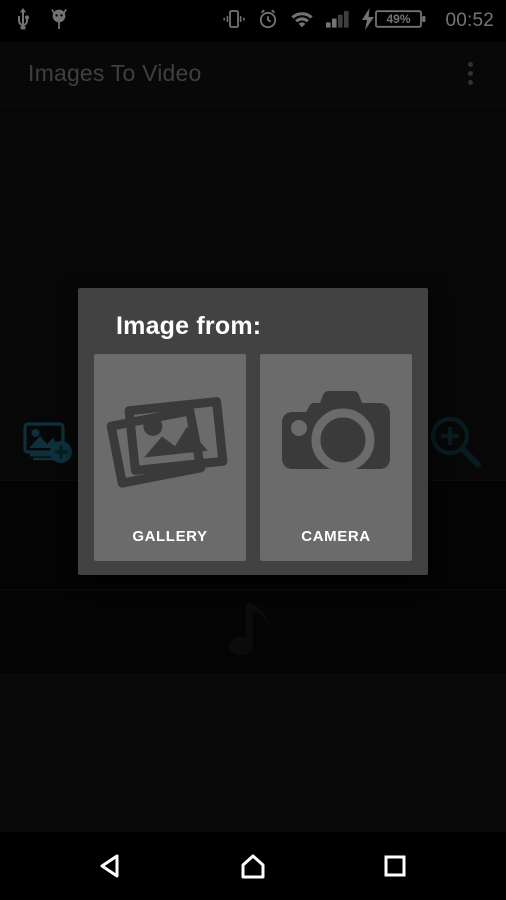 The image size is (506, 900). I want to click on android-nav-bar, so click(253, 866).